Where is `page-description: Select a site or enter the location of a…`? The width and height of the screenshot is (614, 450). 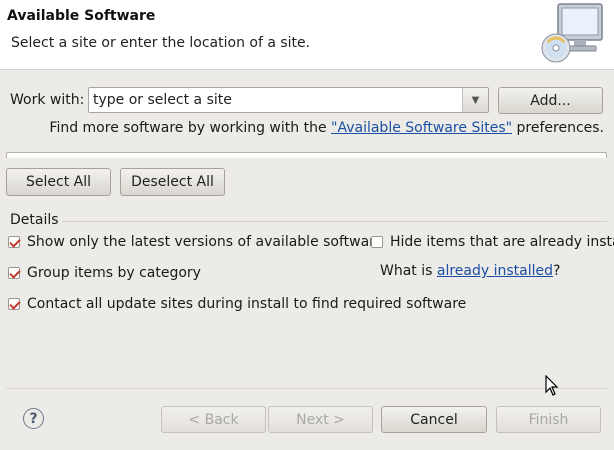
page-description: Select a site or enter the location of a… is located at coordinates (161, 43).